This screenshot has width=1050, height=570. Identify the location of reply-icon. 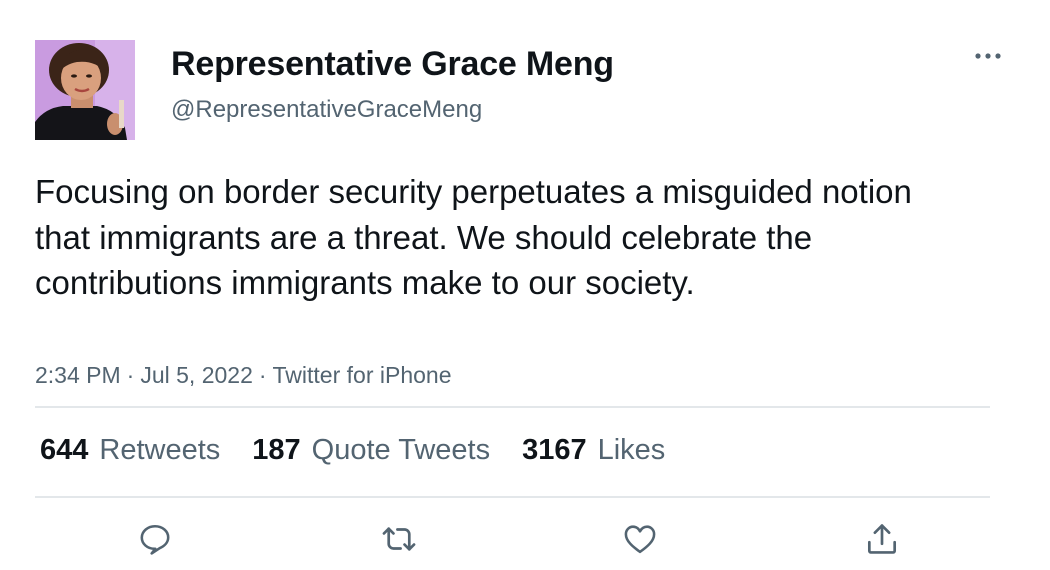
(155, 539).